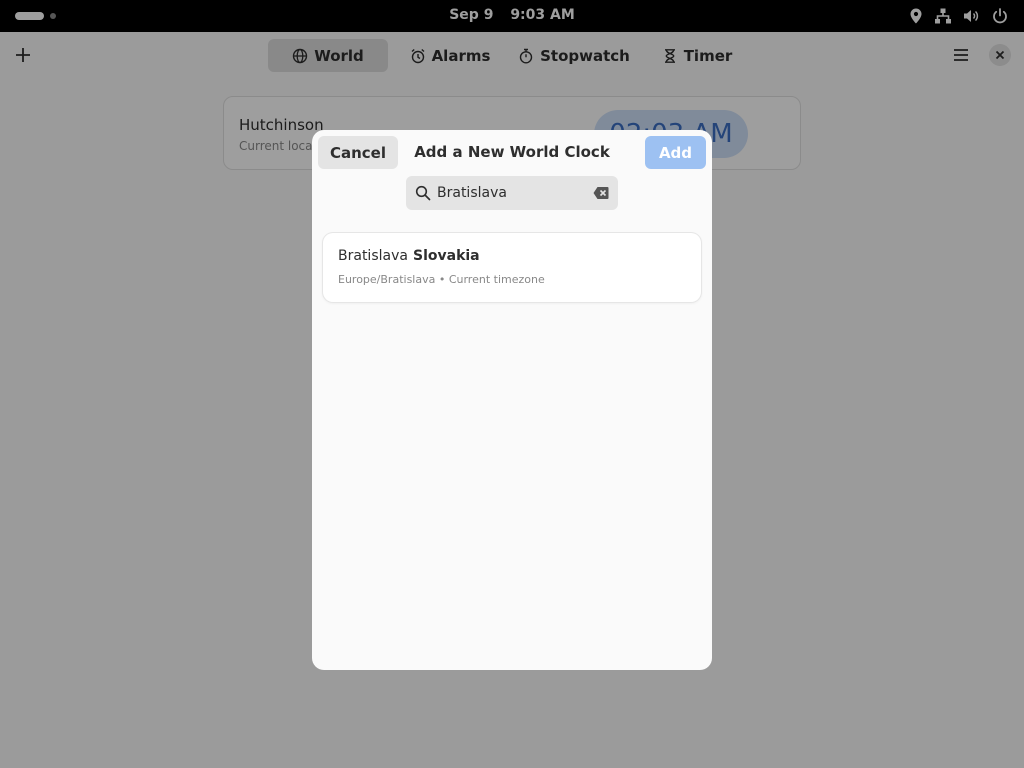 This screenshot has height=768, width=1024. I want to click on search-input, so click(511, 193).